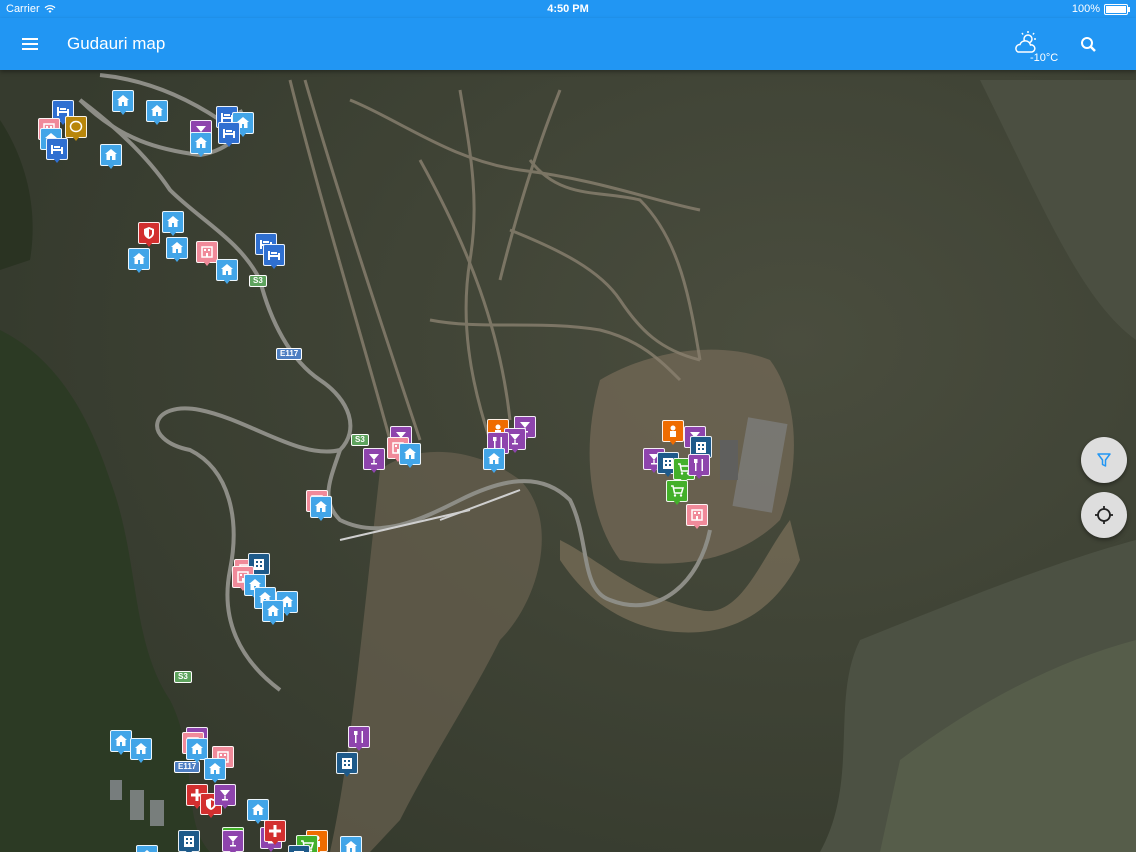 The image size is (1136, 852). I want to click on menu-icon, so click(30, 44).